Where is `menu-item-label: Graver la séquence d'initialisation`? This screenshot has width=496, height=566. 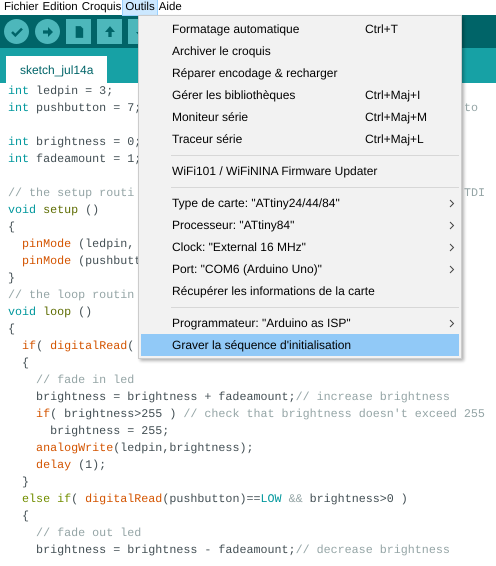
menu-item-label: Graver la séquence d'initialisation is located at coordinates (262, 345).